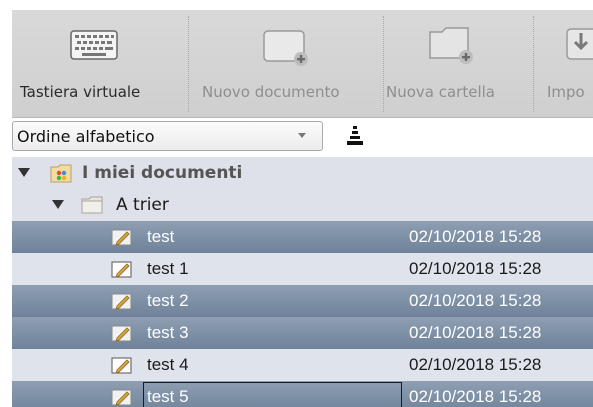 Image resolution: width=593 pixels, height=407 pixels. What do you see at coordinates (302, 301) in the screenshot?
I see `document-row: test 2 02/10/2018 15:28` at bounding box center [302, 301].